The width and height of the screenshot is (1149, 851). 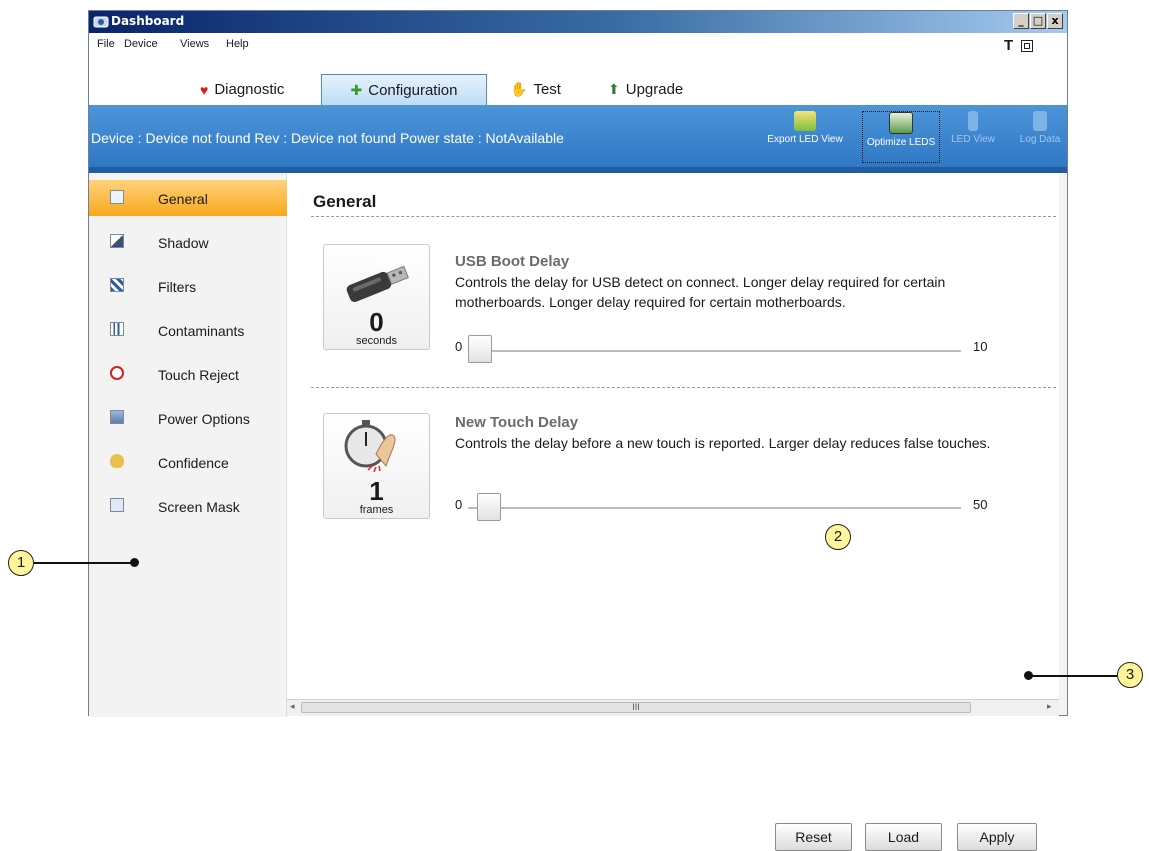 I want to click on led-view-button: LED View, so click(x=973, y=137).